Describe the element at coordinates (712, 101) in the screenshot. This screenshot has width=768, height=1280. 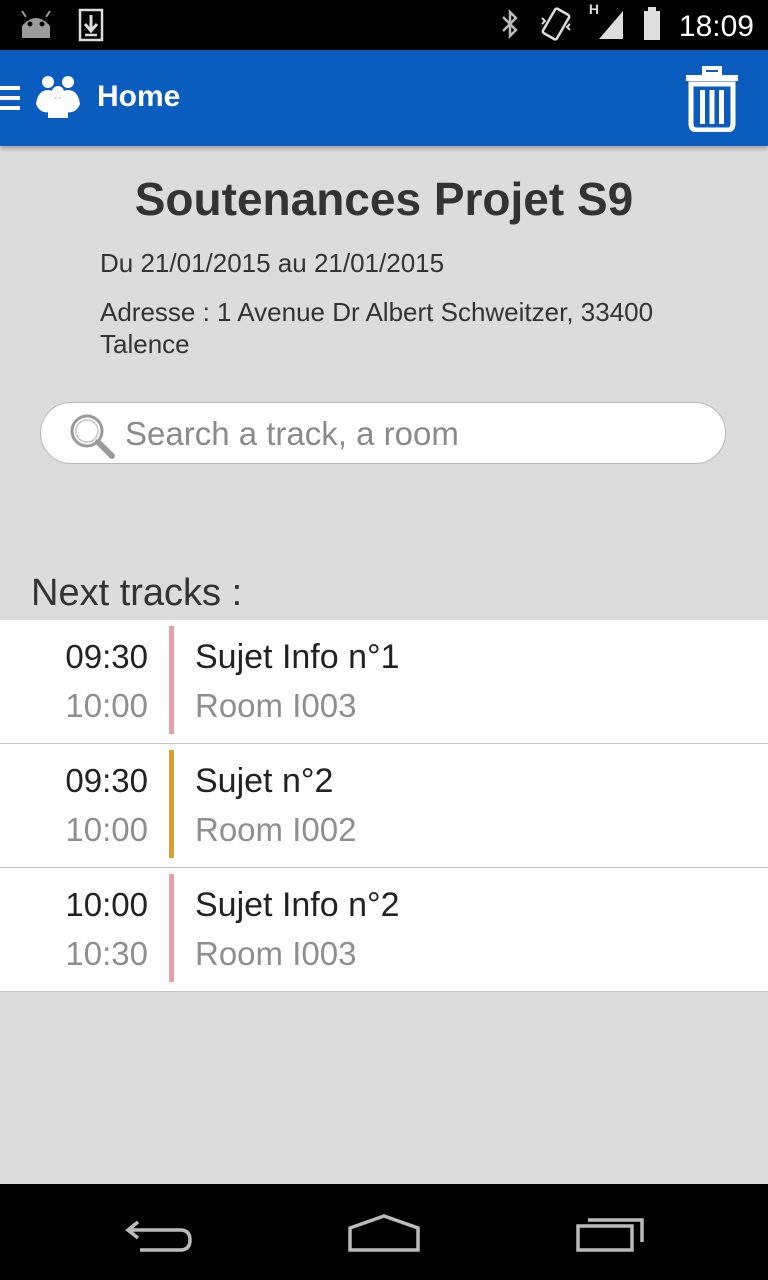
I see `trash-icon` at that location.